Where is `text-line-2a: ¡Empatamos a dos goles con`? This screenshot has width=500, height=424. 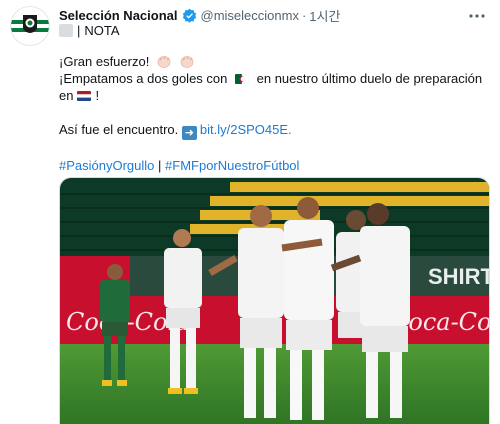 text-line-2a: ¡Empatamos a dos goles con is located at coordinates (143, 78).